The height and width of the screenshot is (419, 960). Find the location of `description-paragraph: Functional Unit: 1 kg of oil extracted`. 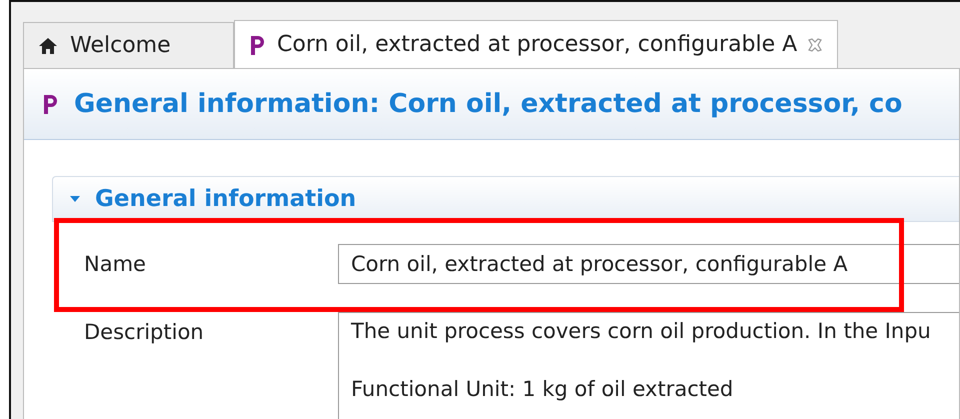

description-paragraph: Functional Unit: 1 kg of oil extracted is located at coordinates (542, 389).